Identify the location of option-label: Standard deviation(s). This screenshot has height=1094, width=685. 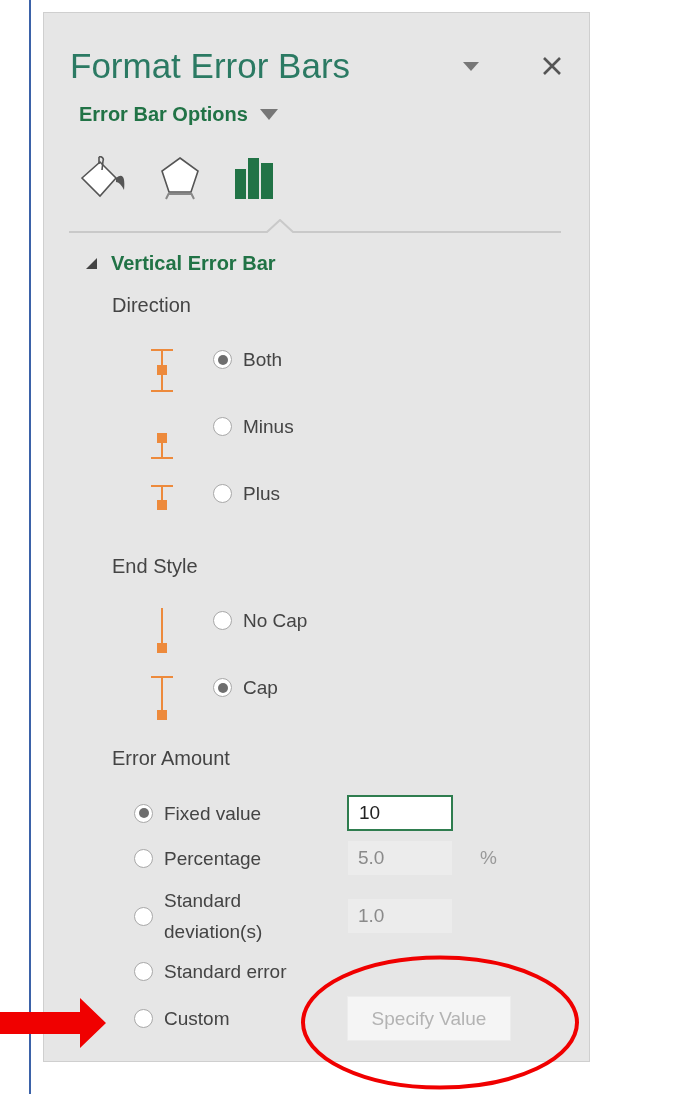
(214, 916).